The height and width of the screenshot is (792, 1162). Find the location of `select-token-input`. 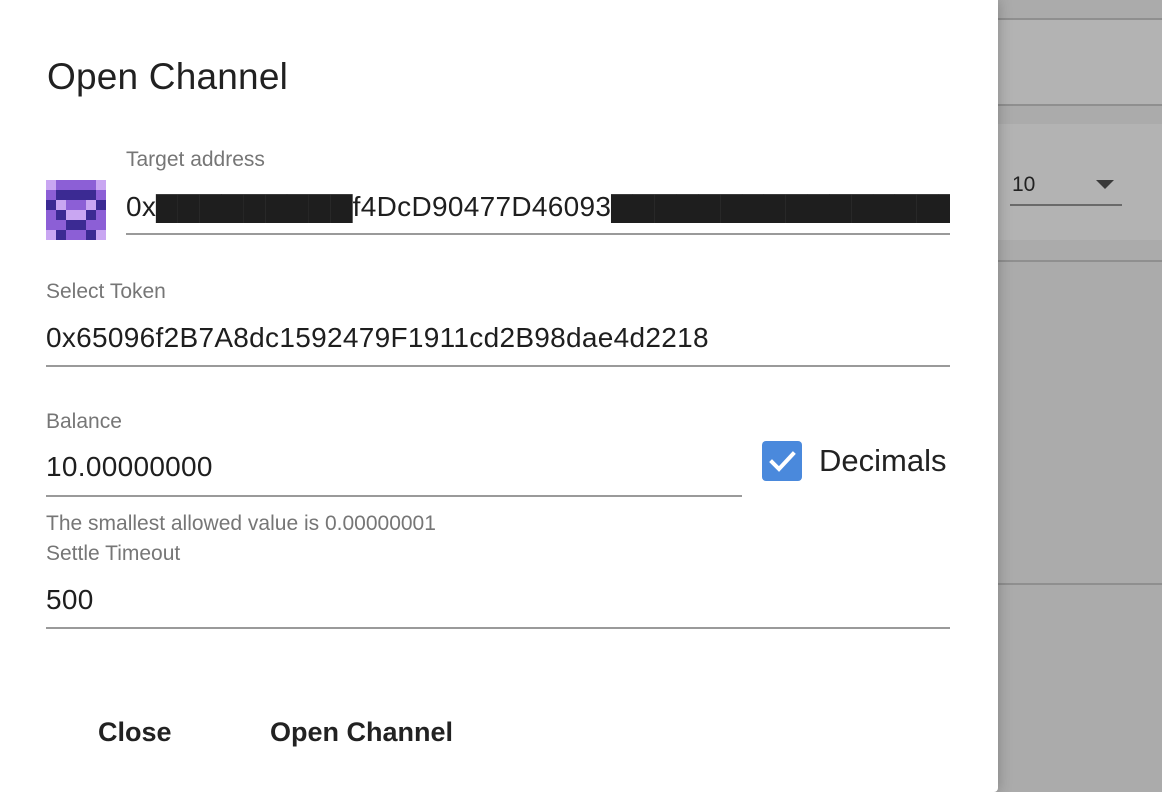

select-token-input is located at coordinates (498, 338).